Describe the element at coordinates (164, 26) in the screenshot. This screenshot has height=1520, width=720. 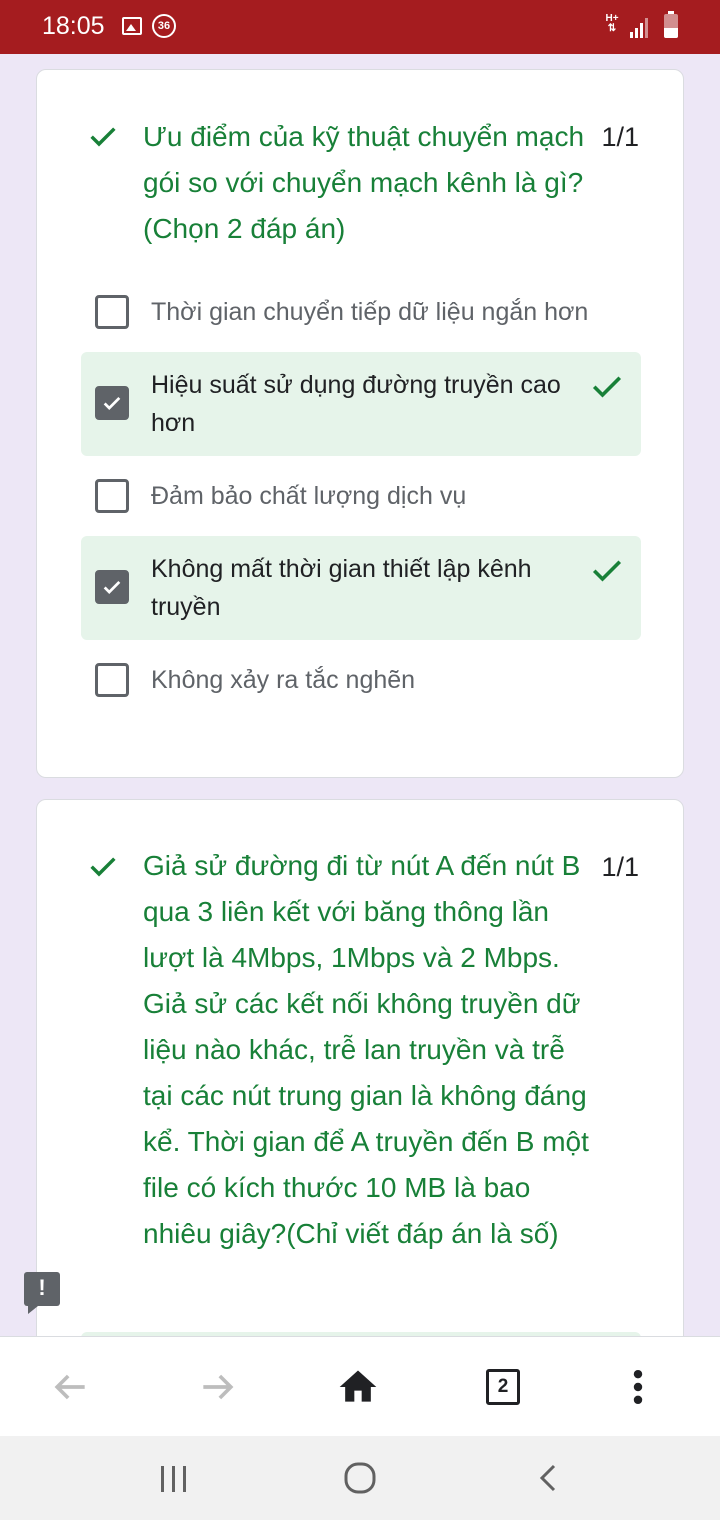
I see `notification-count-icon: 36` at that location.